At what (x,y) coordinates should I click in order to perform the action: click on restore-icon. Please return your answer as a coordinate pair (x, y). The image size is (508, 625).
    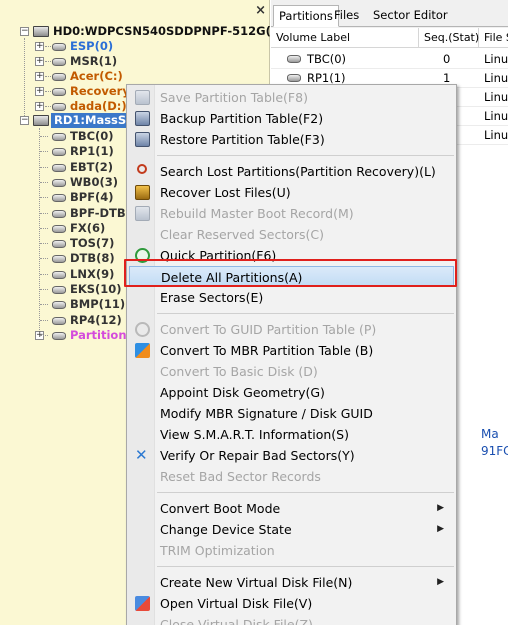
    Looking at the image, I should click on (142, 139).